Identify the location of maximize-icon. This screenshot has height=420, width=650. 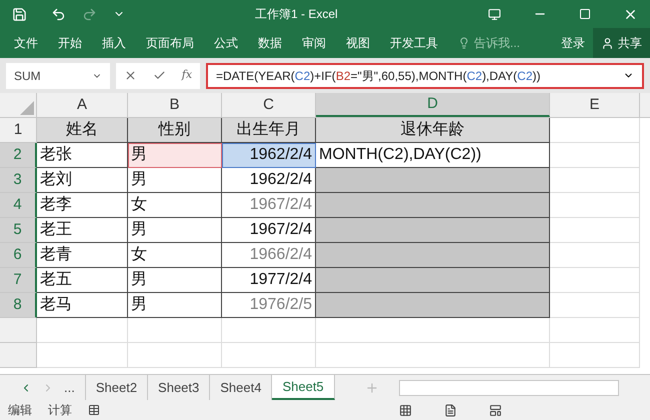
(585, 14).